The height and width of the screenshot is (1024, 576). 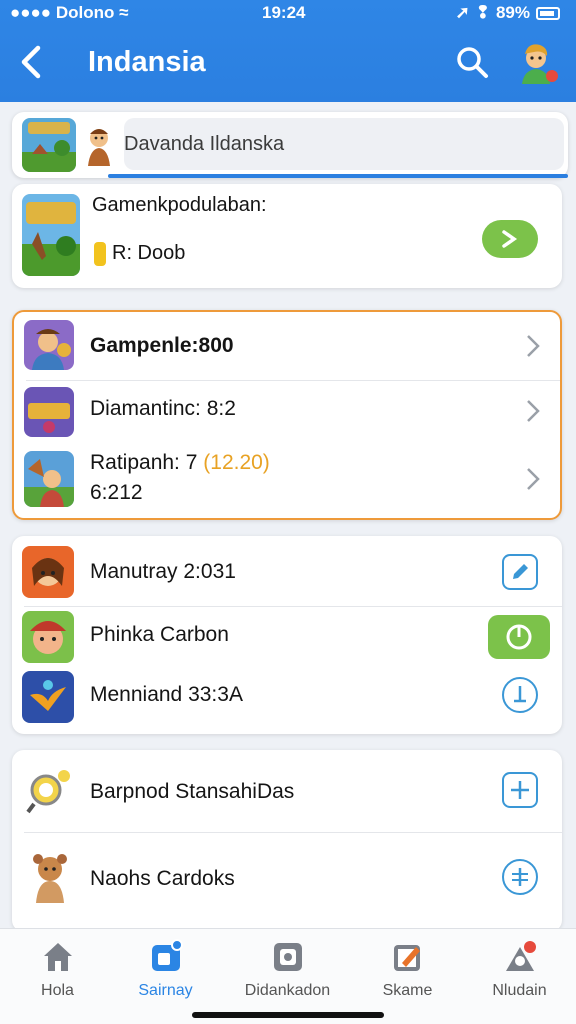 What do you see at coordinates (519, 976) in the screenshot?
I see `nav-item-nludain: Nludain` at bounding box center [519, 976].